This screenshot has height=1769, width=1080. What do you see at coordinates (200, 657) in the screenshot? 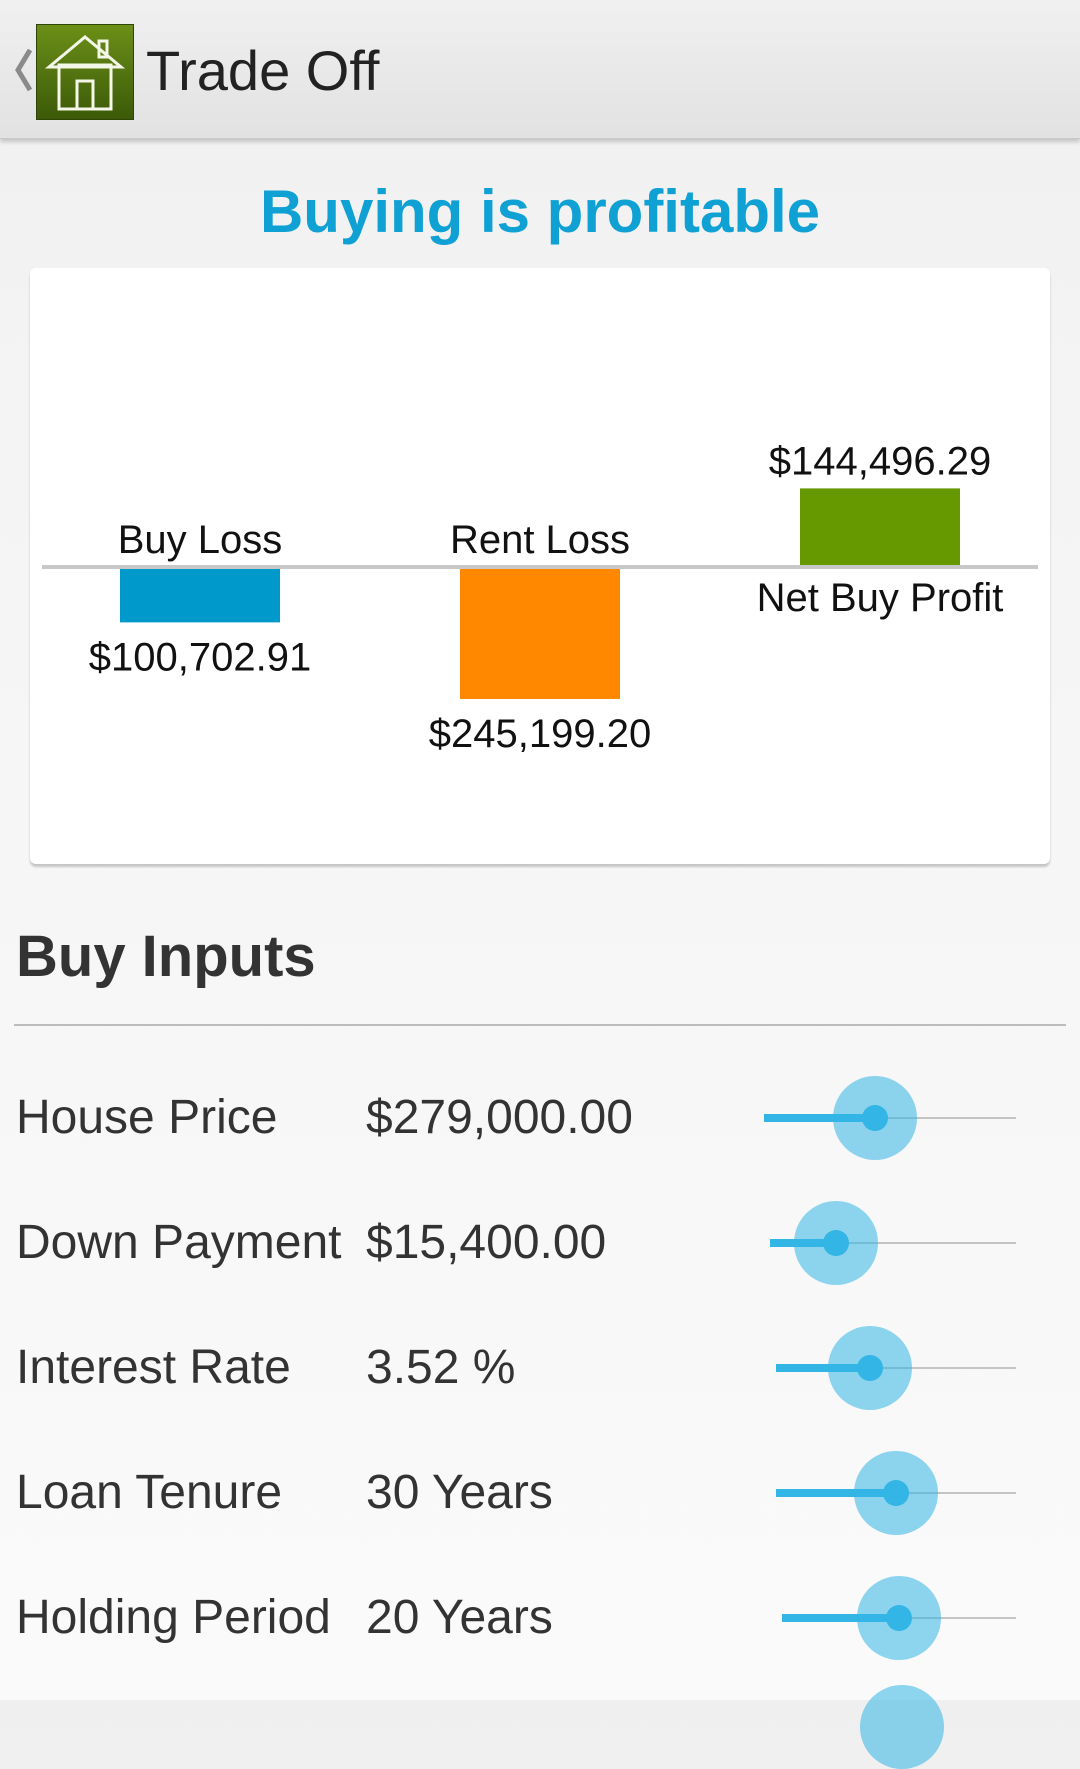
I see `value-label-buy-loss: $100,702.91` at bounding box center [200, 657].